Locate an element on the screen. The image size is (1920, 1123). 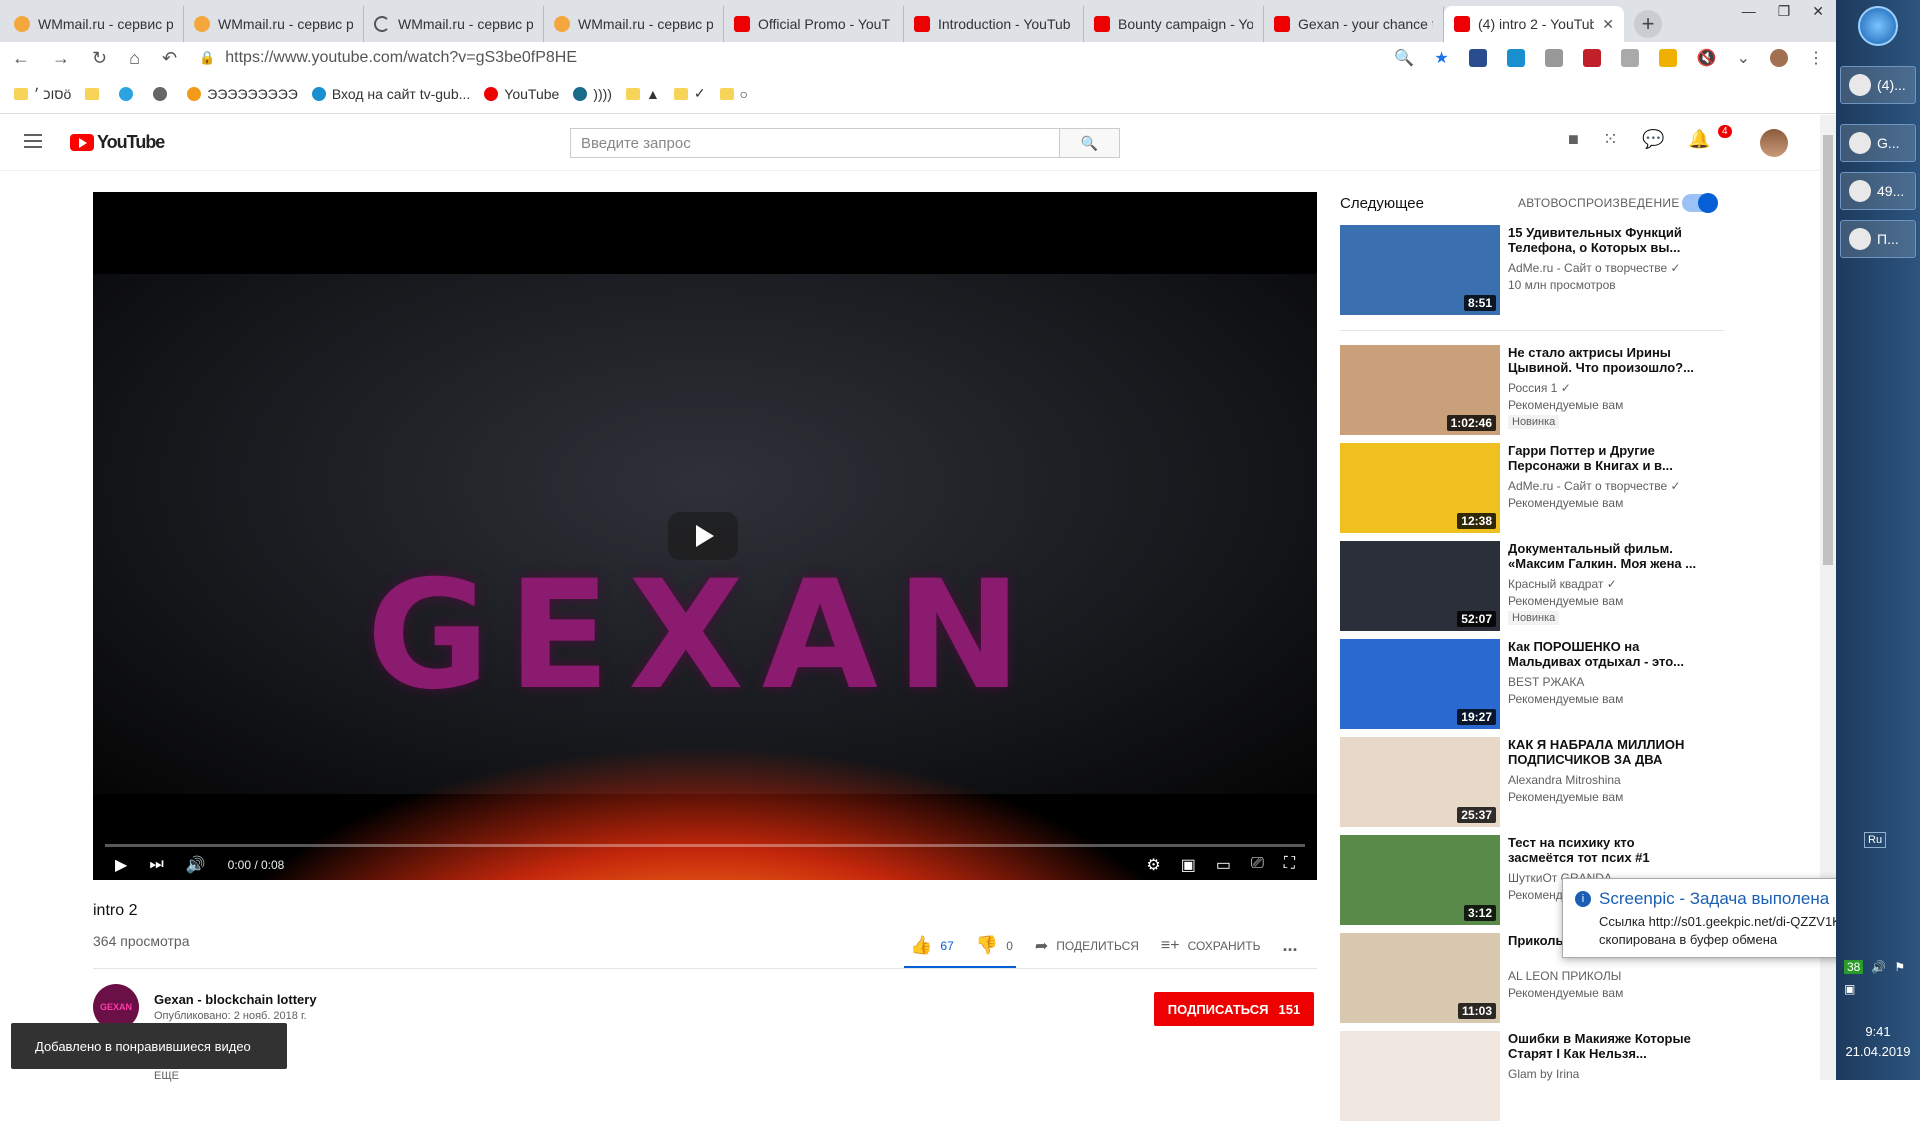
like-button: 👍 67 is located at coordinates (932, 945).